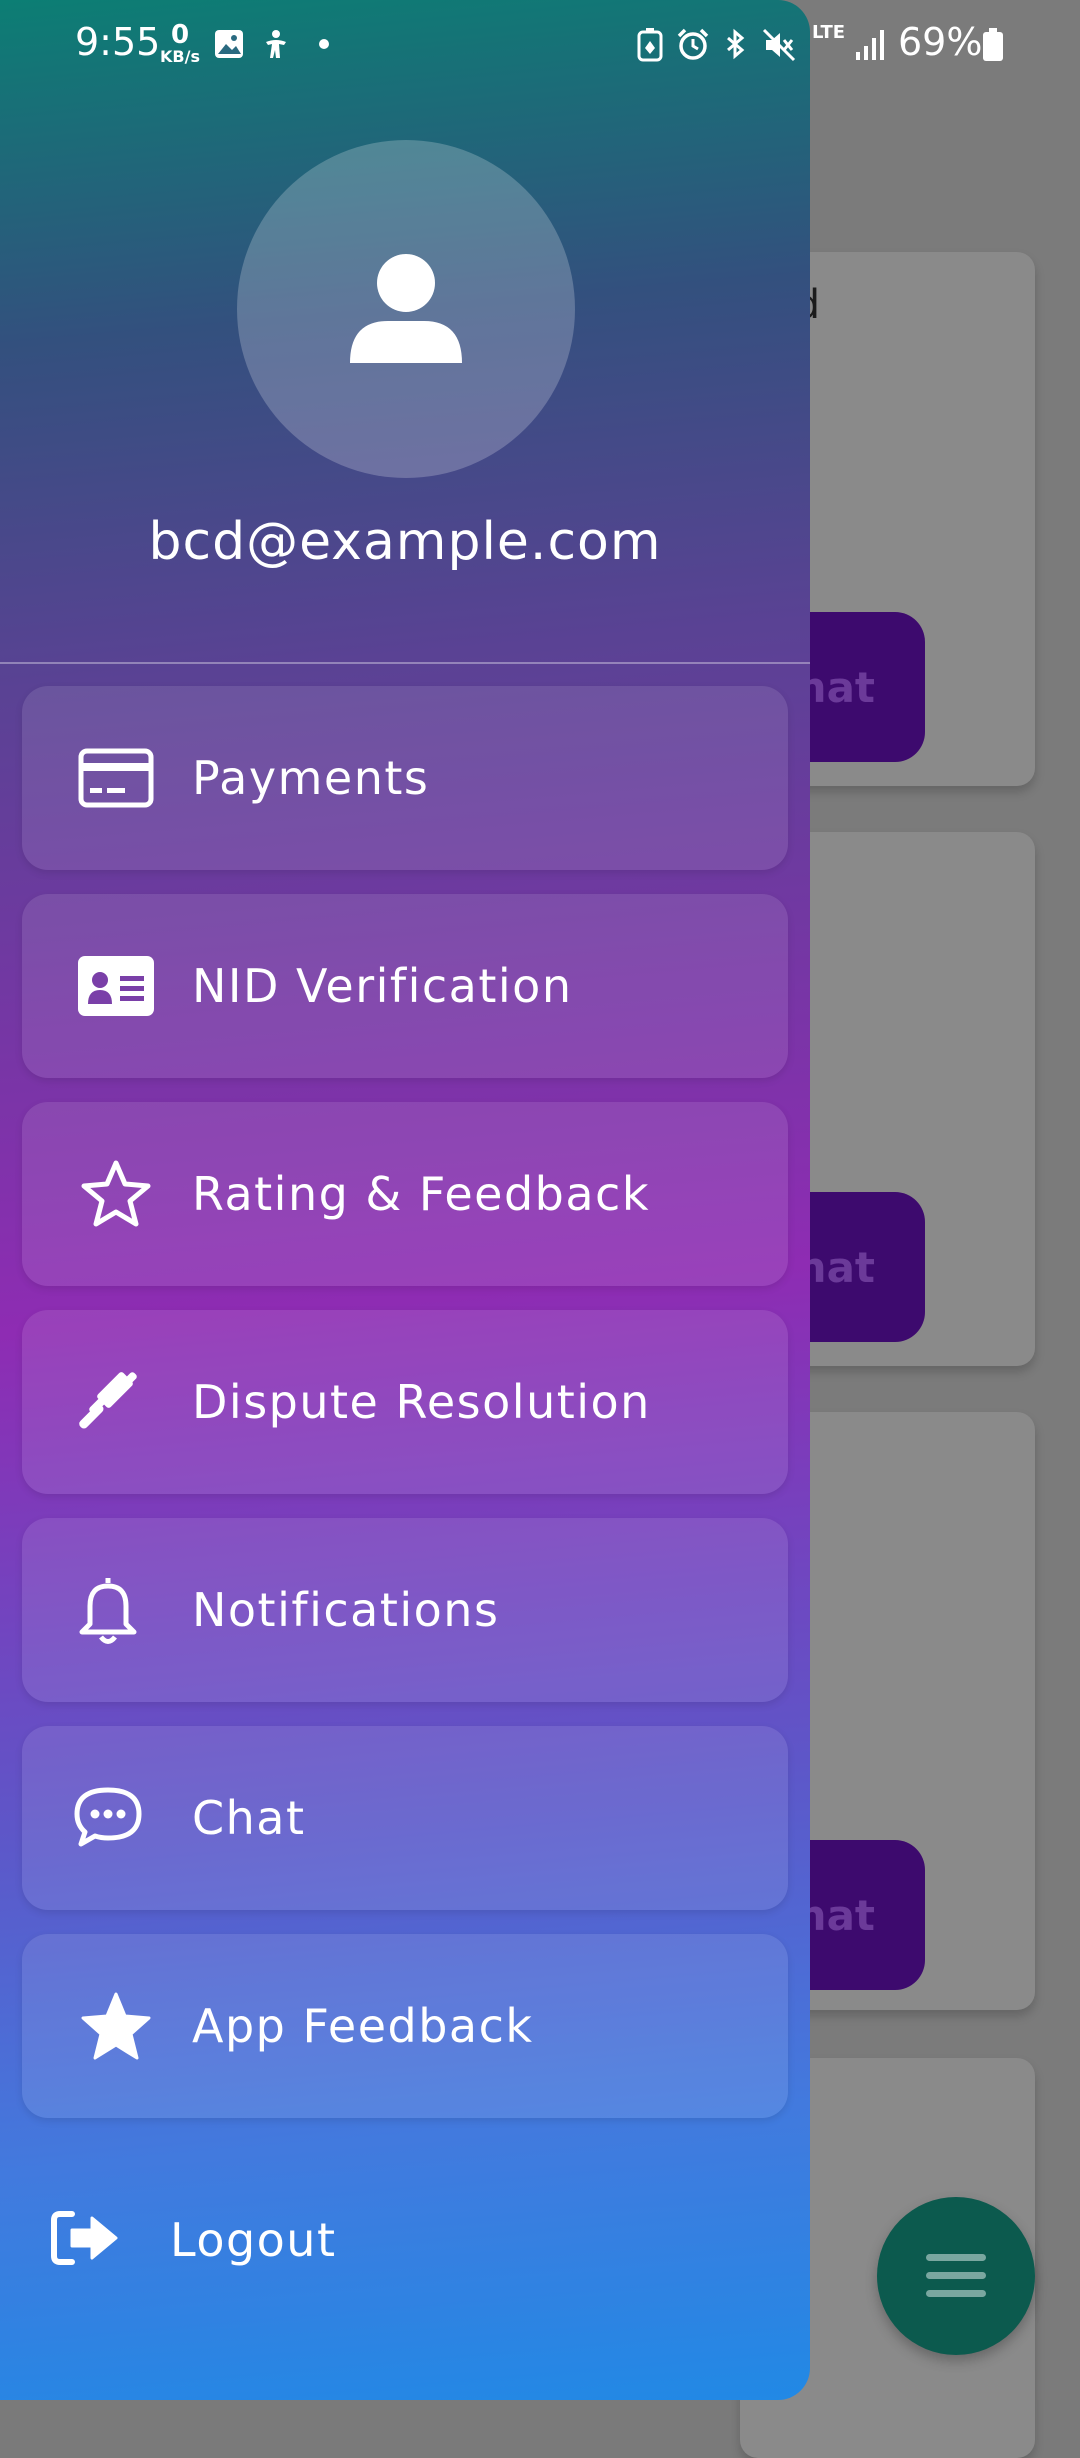 This screenshot has width=1080, height=2458. I want to click on menu-item-label: NID Verification, so click(382, 986).